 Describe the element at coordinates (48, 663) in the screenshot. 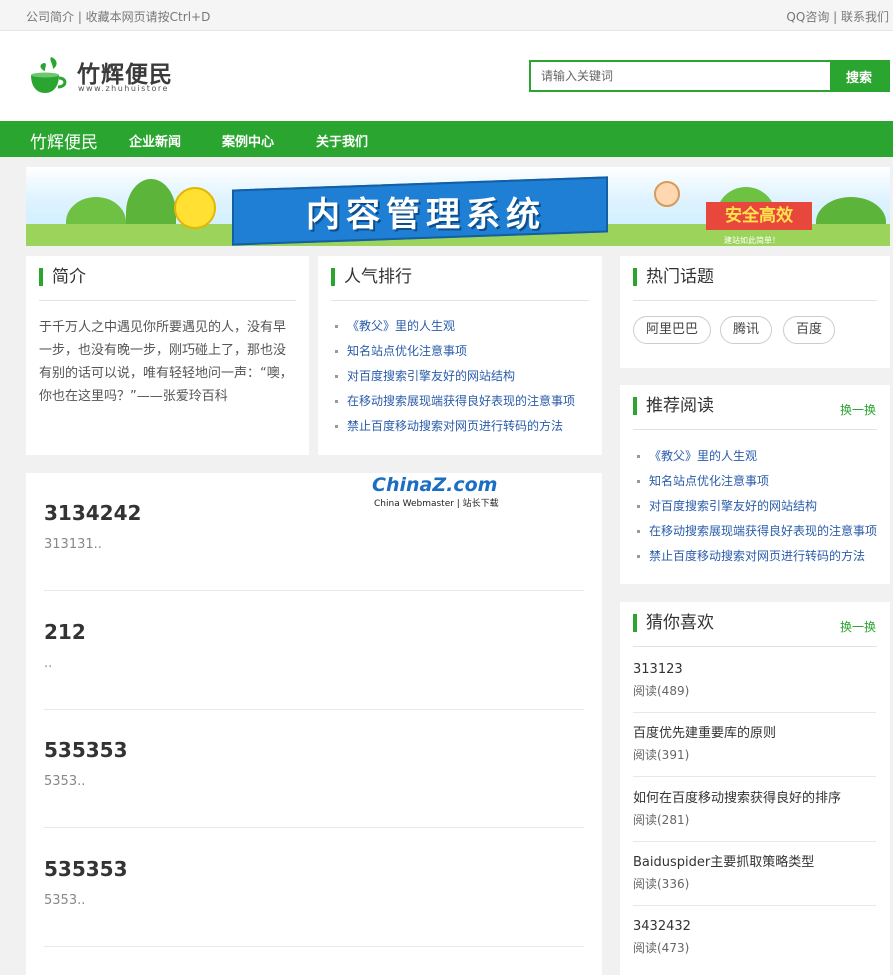

I see `post-summary: ..` at that location.